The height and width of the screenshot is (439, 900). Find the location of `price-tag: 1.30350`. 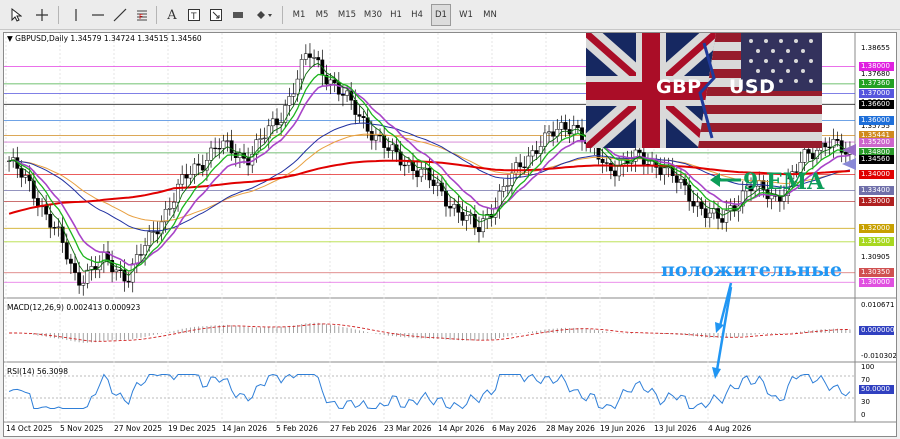

price-tag: 1.30350 is located at coordinates (876, 273).